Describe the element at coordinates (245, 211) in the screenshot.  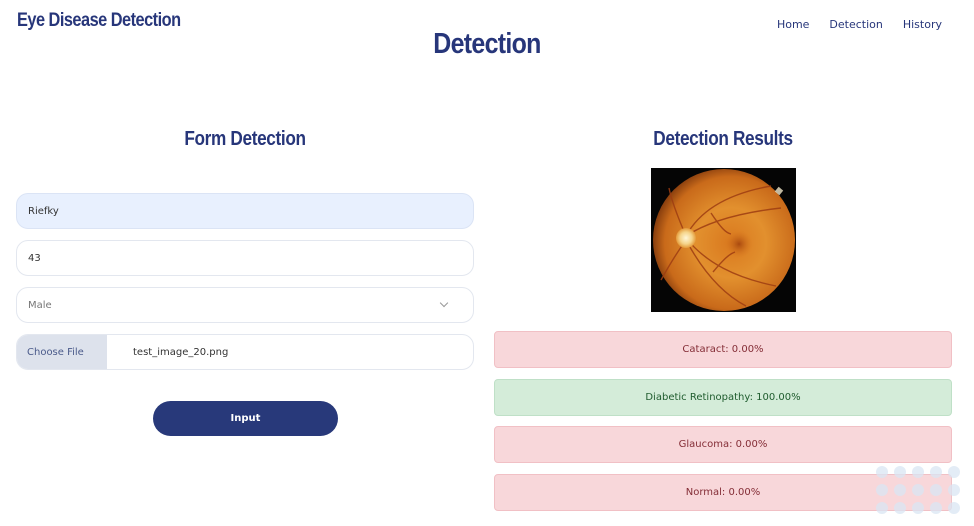
I see `name-input: Riefky` at that location.